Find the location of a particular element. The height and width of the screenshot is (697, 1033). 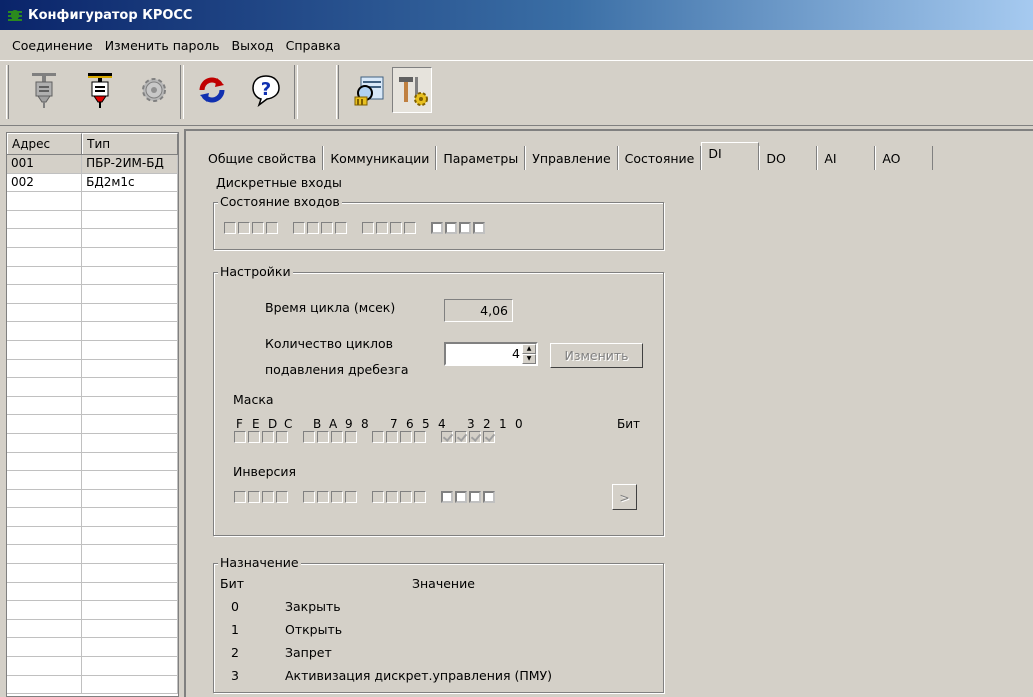

tab-ai: AI is located at coordinates (846, 158).